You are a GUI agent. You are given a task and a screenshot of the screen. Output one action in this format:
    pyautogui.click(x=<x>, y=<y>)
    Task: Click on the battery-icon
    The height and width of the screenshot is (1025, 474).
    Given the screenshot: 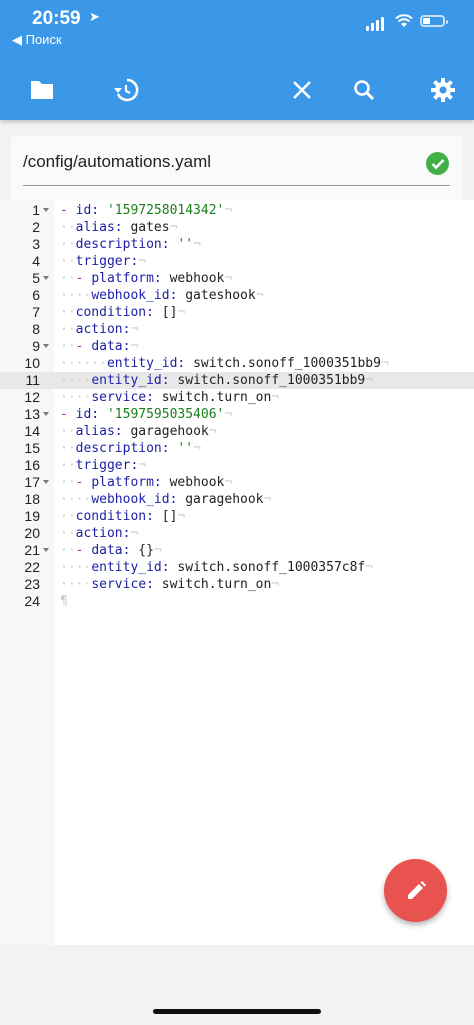 What is the action you would take?
    pyautogui.click(x=434, y=21)
    